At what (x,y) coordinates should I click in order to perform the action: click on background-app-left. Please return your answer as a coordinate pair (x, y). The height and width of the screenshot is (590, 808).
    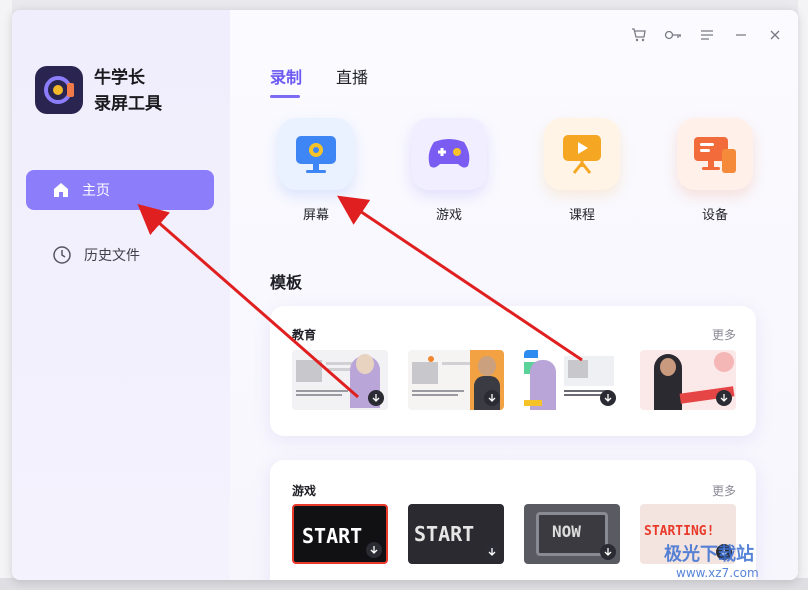
    Looking at the image, I should click on (6, 295).